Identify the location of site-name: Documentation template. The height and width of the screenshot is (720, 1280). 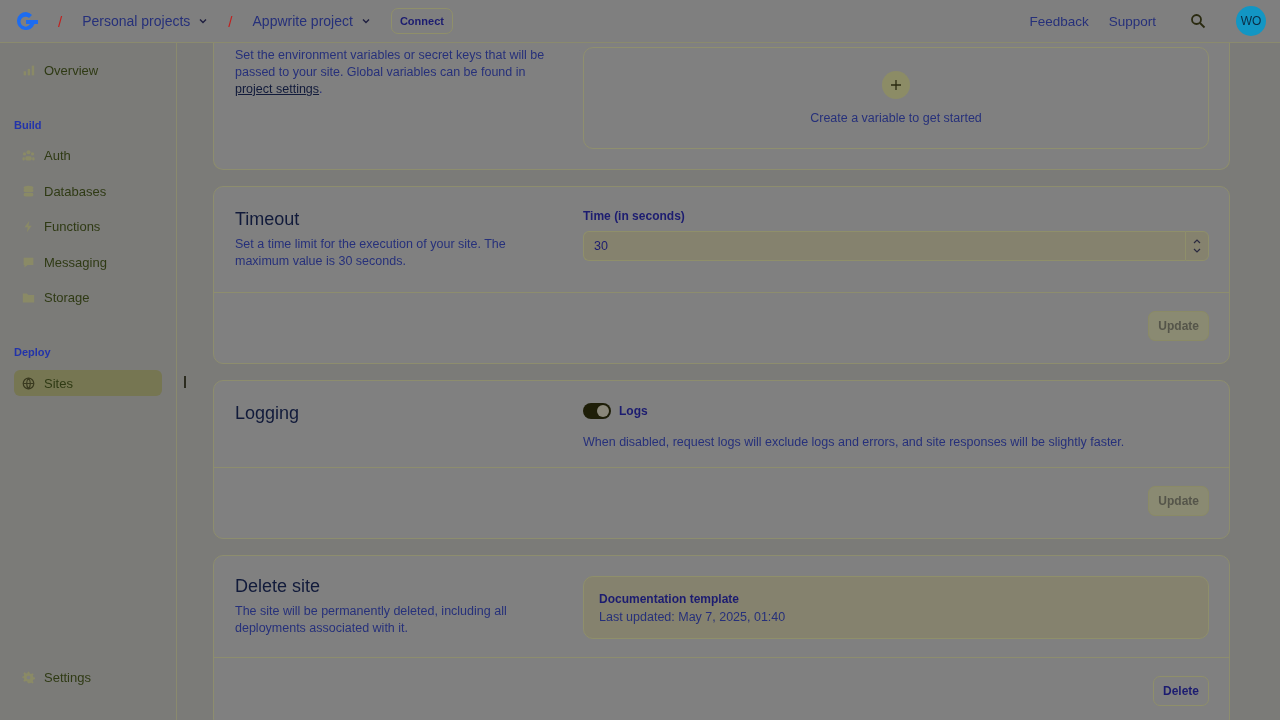
(669, 599).